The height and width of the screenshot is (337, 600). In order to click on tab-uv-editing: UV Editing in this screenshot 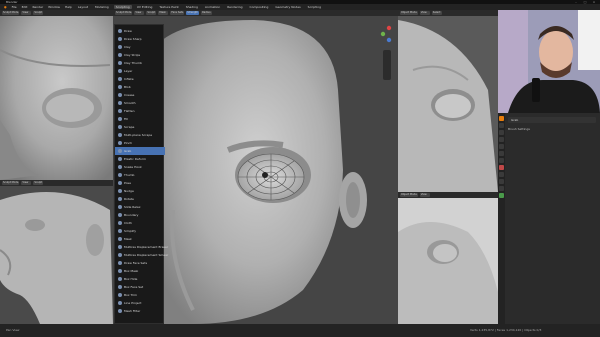, I will do `click(145, 7)`.